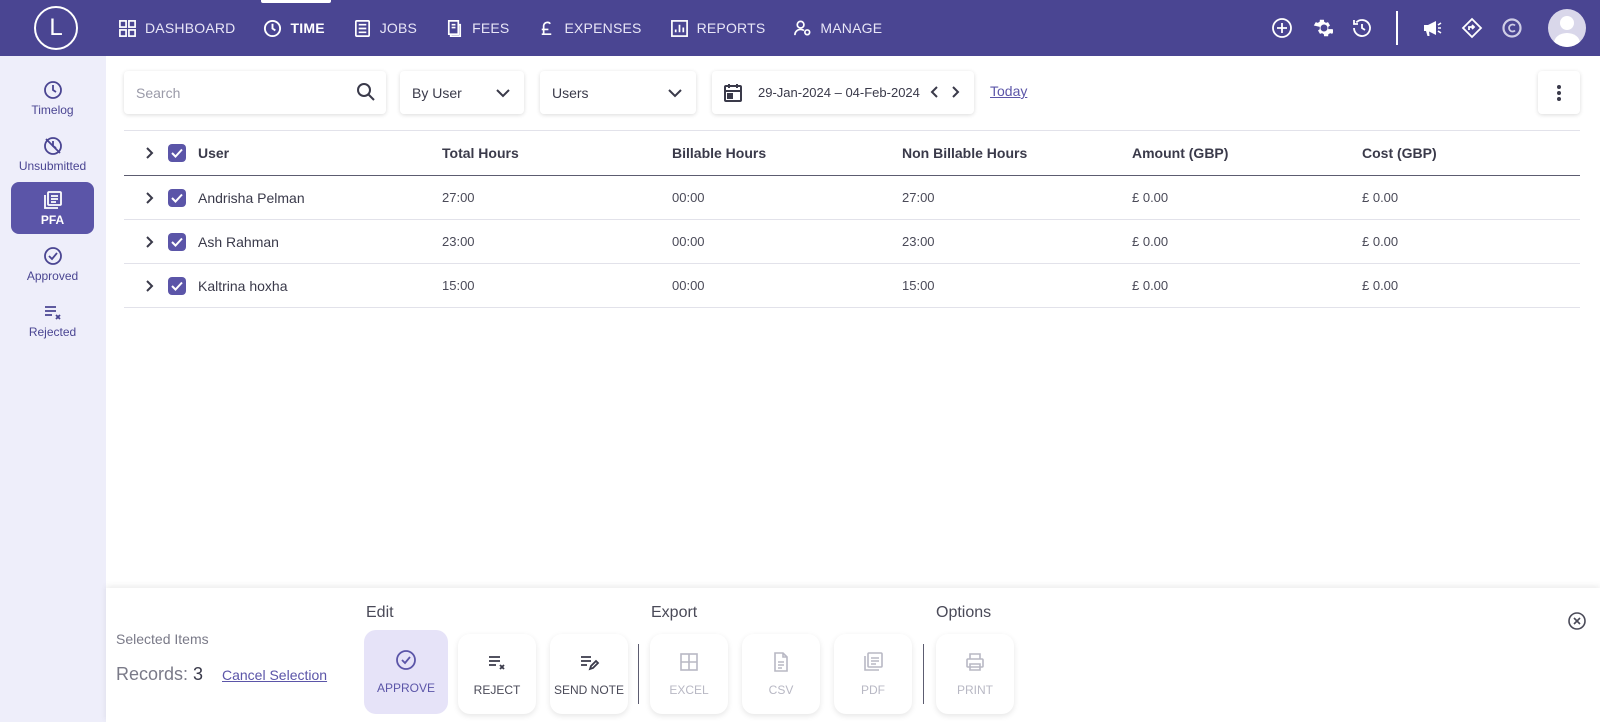  What do you see at coordinates (458, 197) in the screenshot?
I see `cell-total-hours: 27:00` at bounding box center [458, 197].